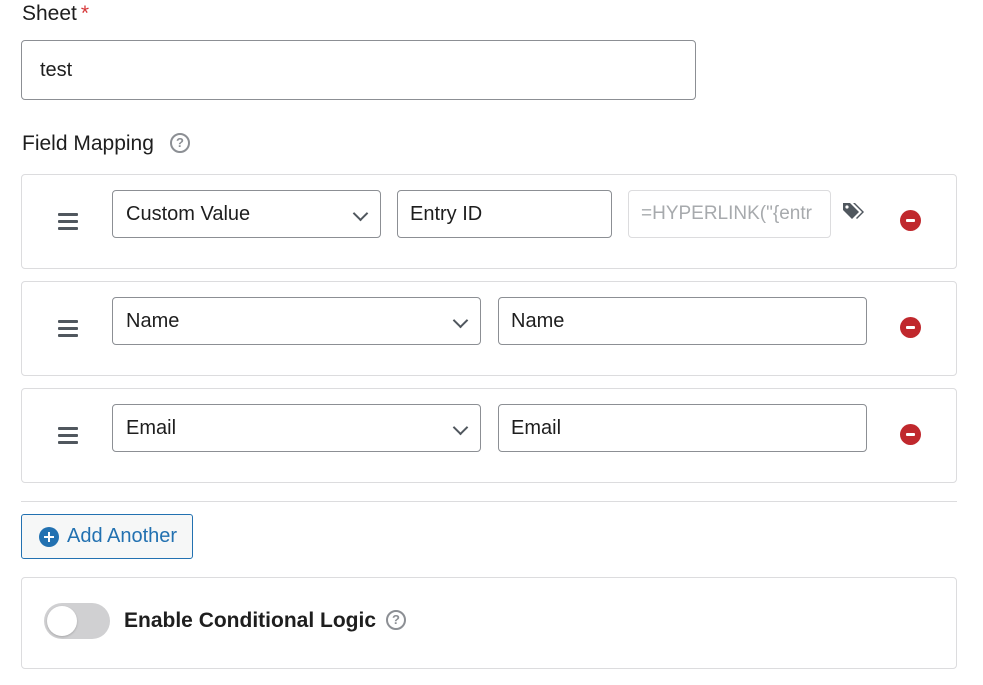 The height and width of the screenshot is (685, 983). Describe the element at coordinates (49, 537) in the screenshot. I see `plus-circle-icon` at that location.